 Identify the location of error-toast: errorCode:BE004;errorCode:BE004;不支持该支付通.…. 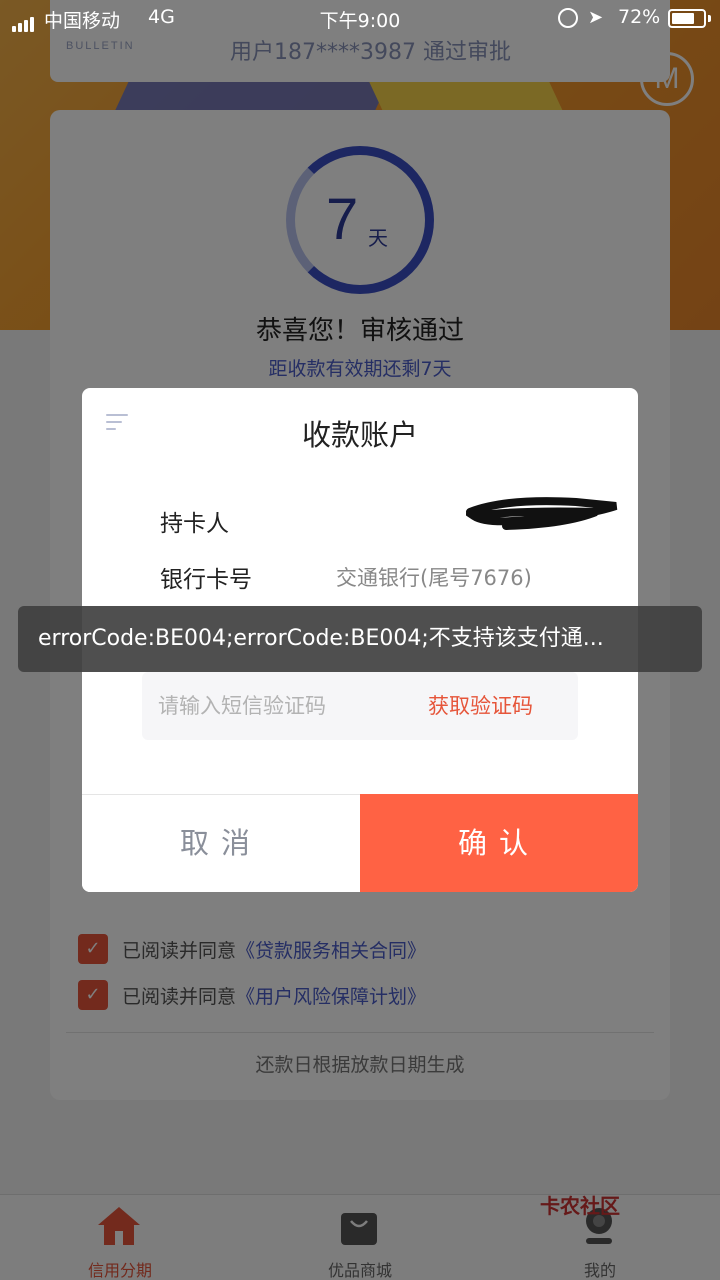
(360, 639).